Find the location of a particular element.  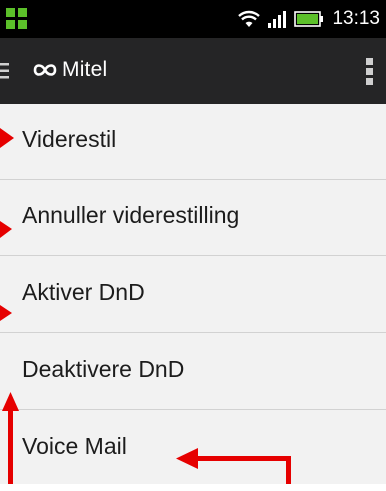

battery-icon is located at coordinates (309, 19).